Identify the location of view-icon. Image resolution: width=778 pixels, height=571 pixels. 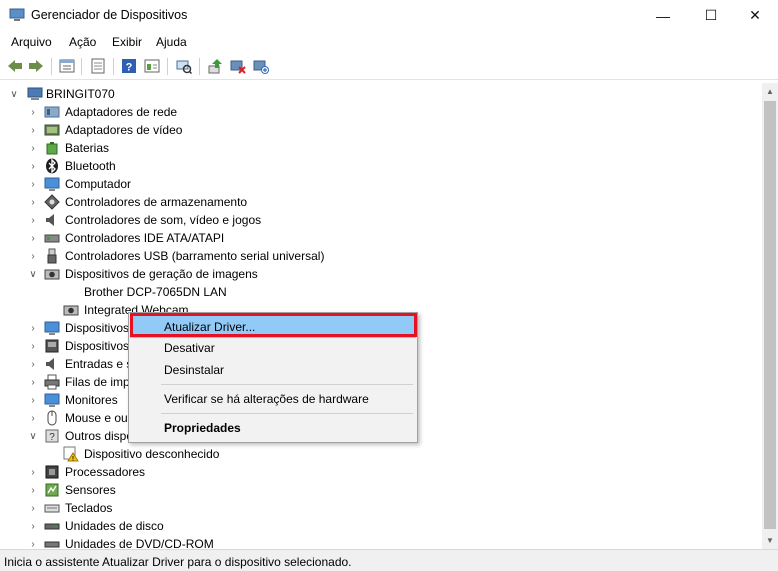
(152, 66).